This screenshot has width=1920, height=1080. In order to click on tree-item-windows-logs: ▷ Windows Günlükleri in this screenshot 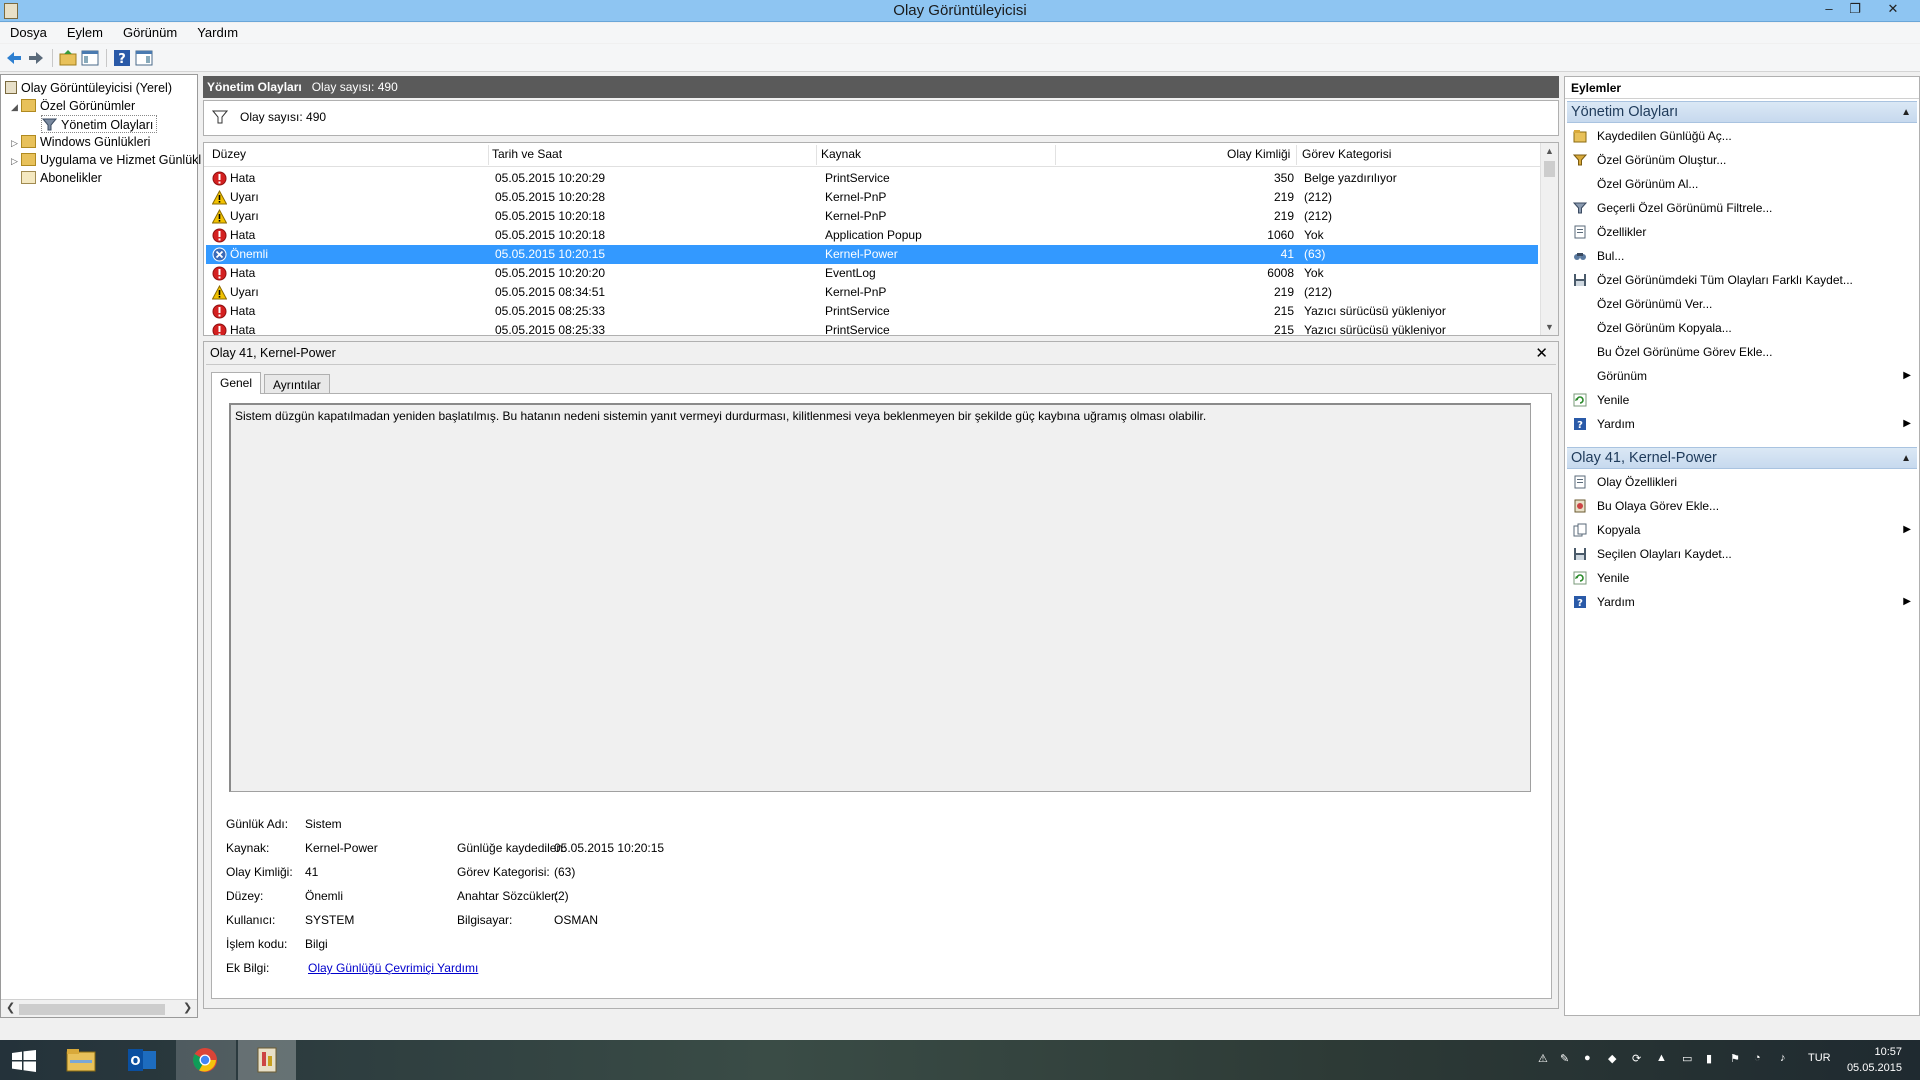, I will do `click(80, 142)`.